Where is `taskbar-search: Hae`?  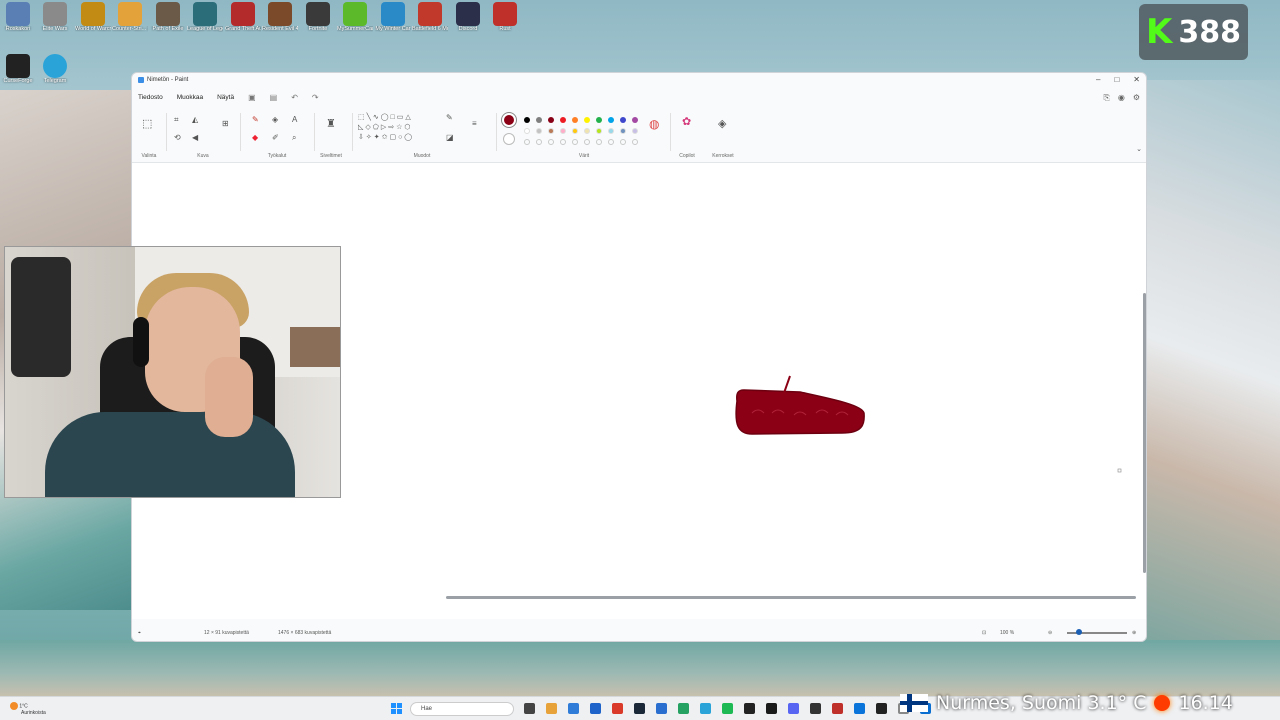
taskbar-search: Hae is located at coordinates (462, 709).